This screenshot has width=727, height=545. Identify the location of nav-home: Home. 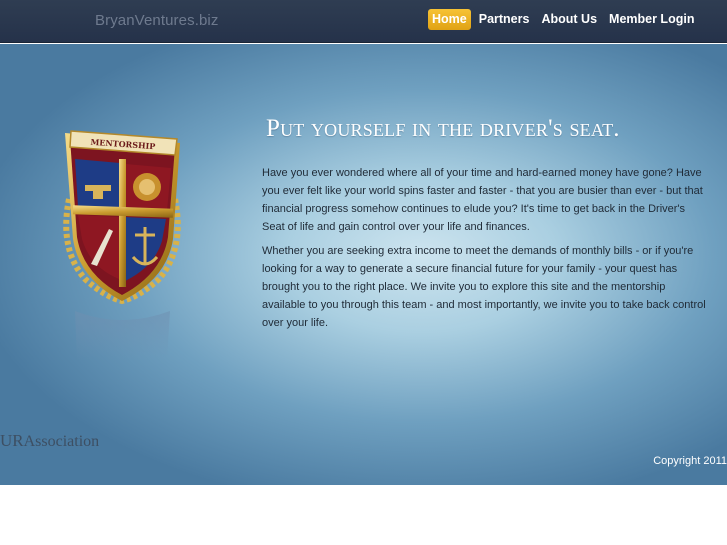
(449, 19).